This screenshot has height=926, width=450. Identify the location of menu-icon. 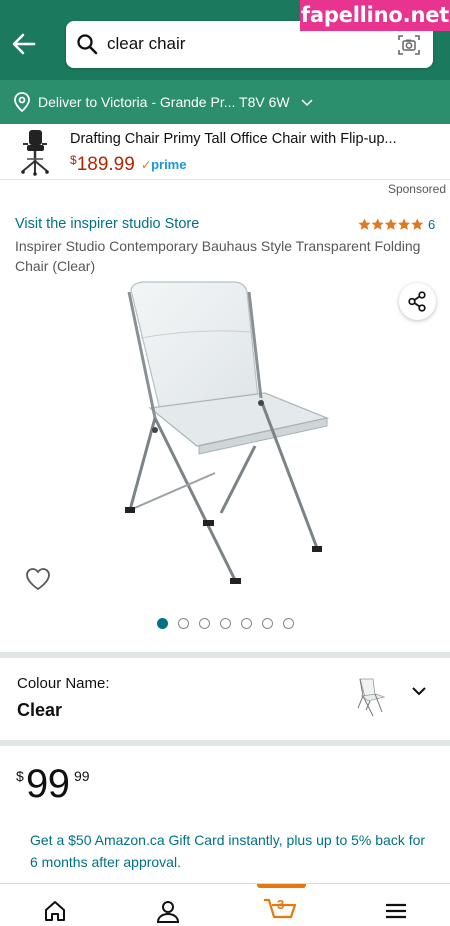
(396, 911).